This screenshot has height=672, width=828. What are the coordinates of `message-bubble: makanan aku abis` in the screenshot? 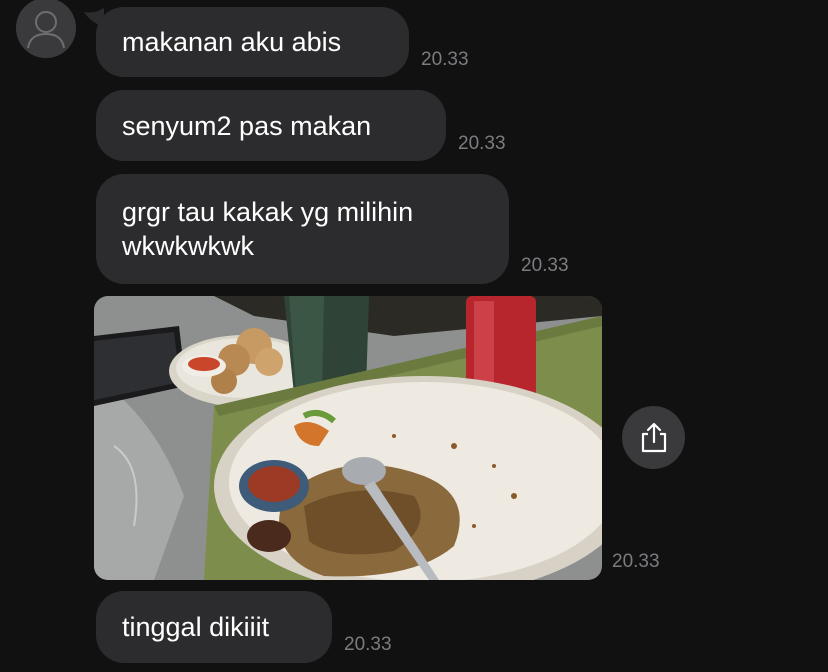 It's located at (252, 42).